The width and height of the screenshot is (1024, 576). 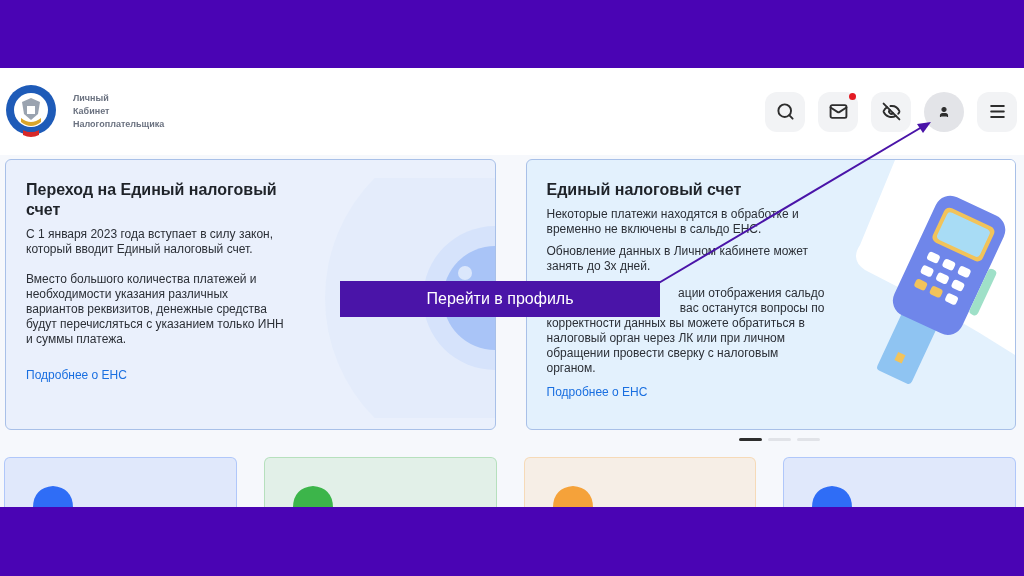 I want to click on emblem-logo, so click(x=31, y=111).